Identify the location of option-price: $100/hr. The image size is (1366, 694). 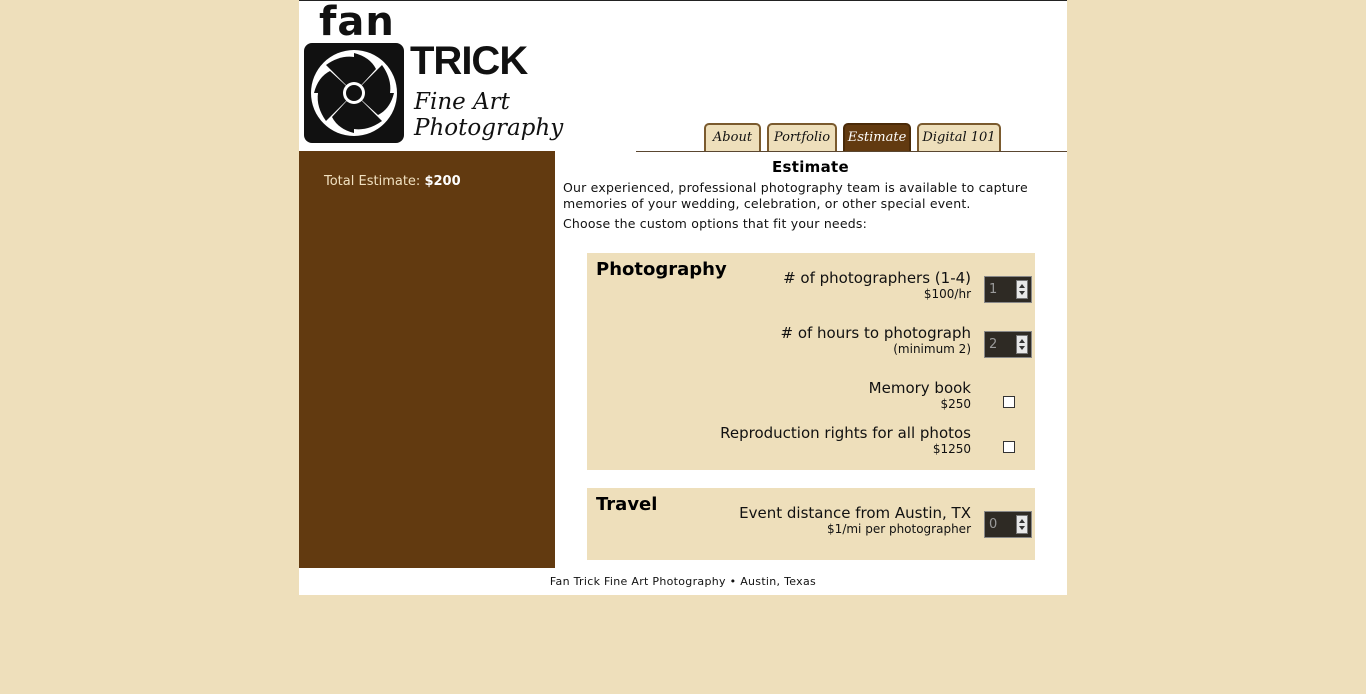
(947, 294).